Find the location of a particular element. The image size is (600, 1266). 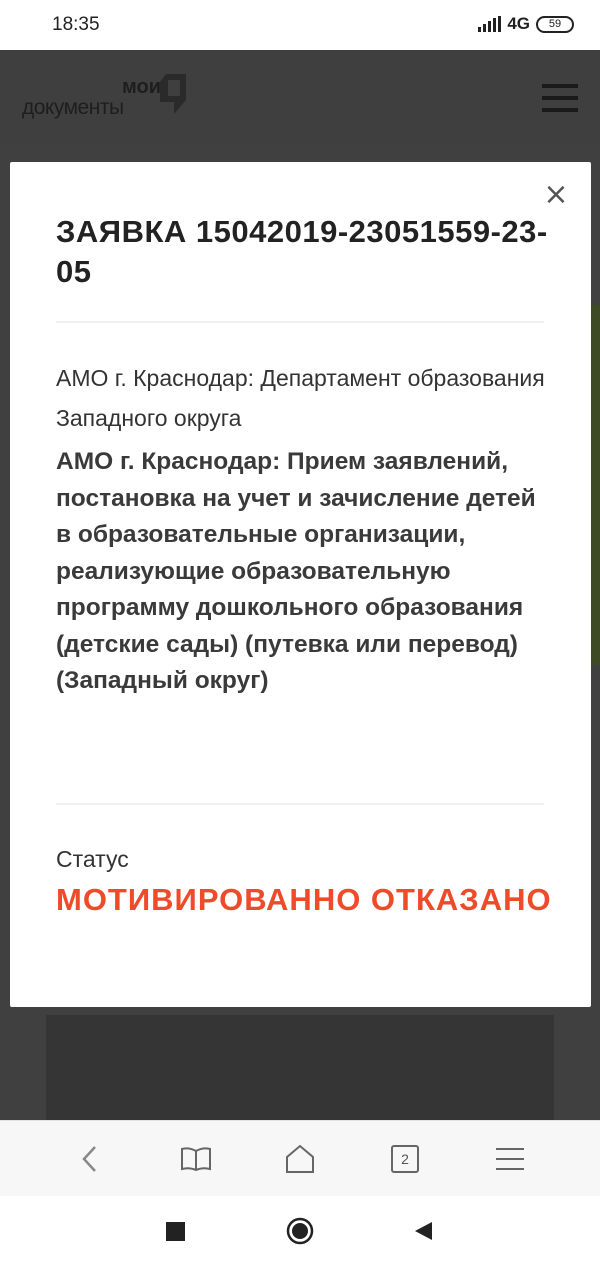

tabs-count: 2 is located at coordinates (405, 1159).